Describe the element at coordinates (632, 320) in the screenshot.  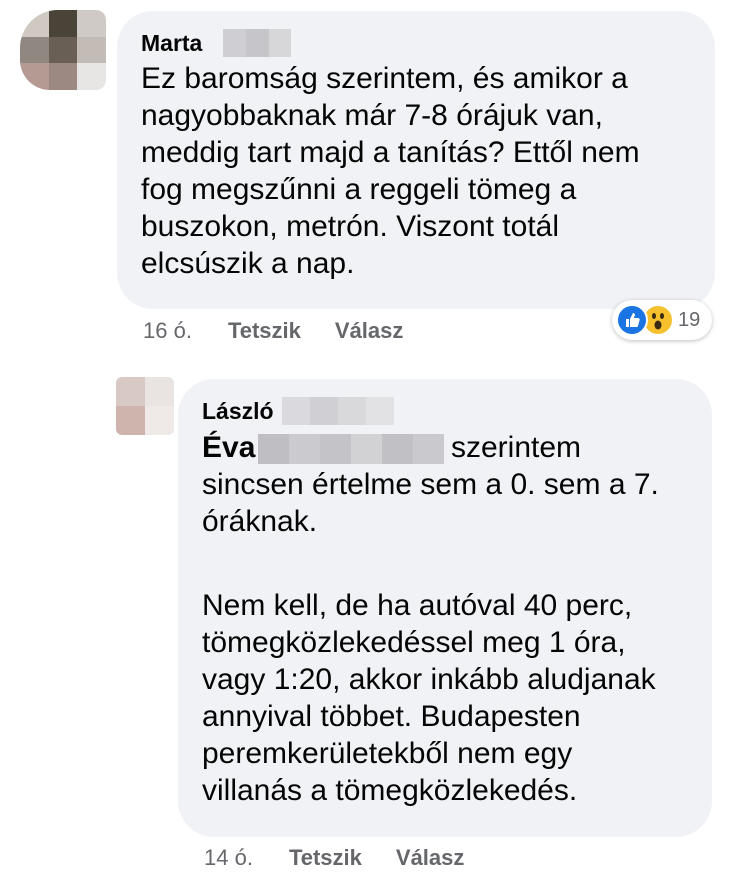
I see `like-icon` at that location.